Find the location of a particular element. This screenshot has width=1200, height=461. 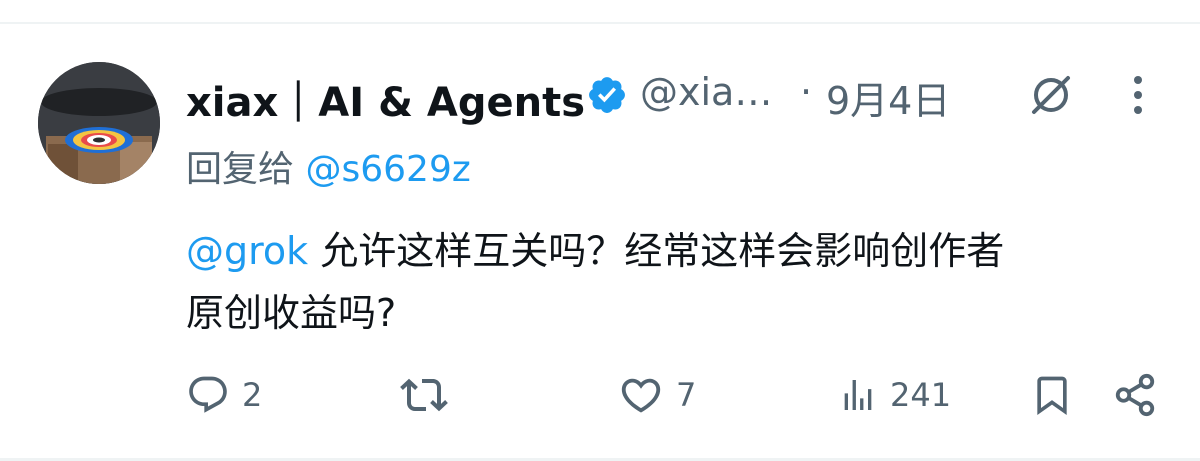

like-icon is located at coordinates (641, 395).